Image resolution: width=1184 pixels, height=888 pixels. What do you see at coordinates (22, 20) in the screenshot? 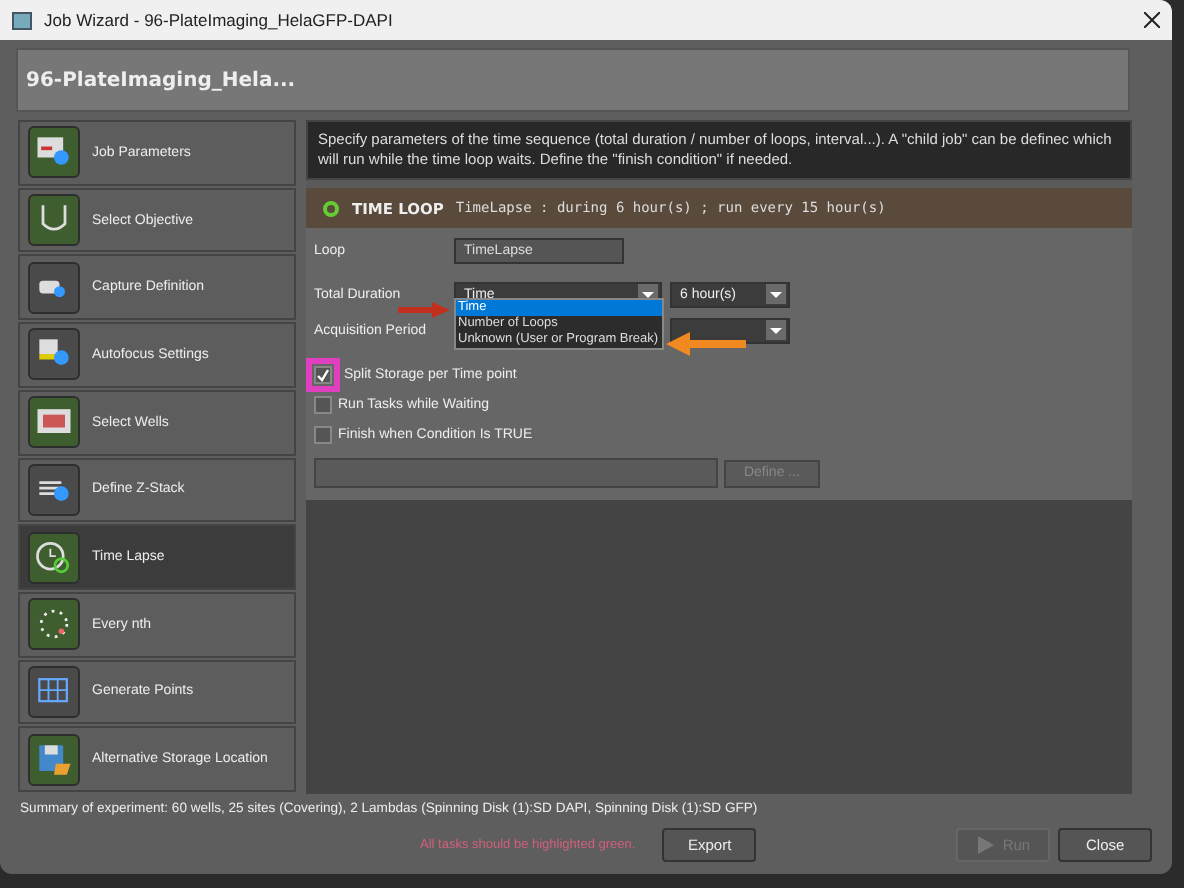
I see `app-icon` at bounding box center [22, 20].